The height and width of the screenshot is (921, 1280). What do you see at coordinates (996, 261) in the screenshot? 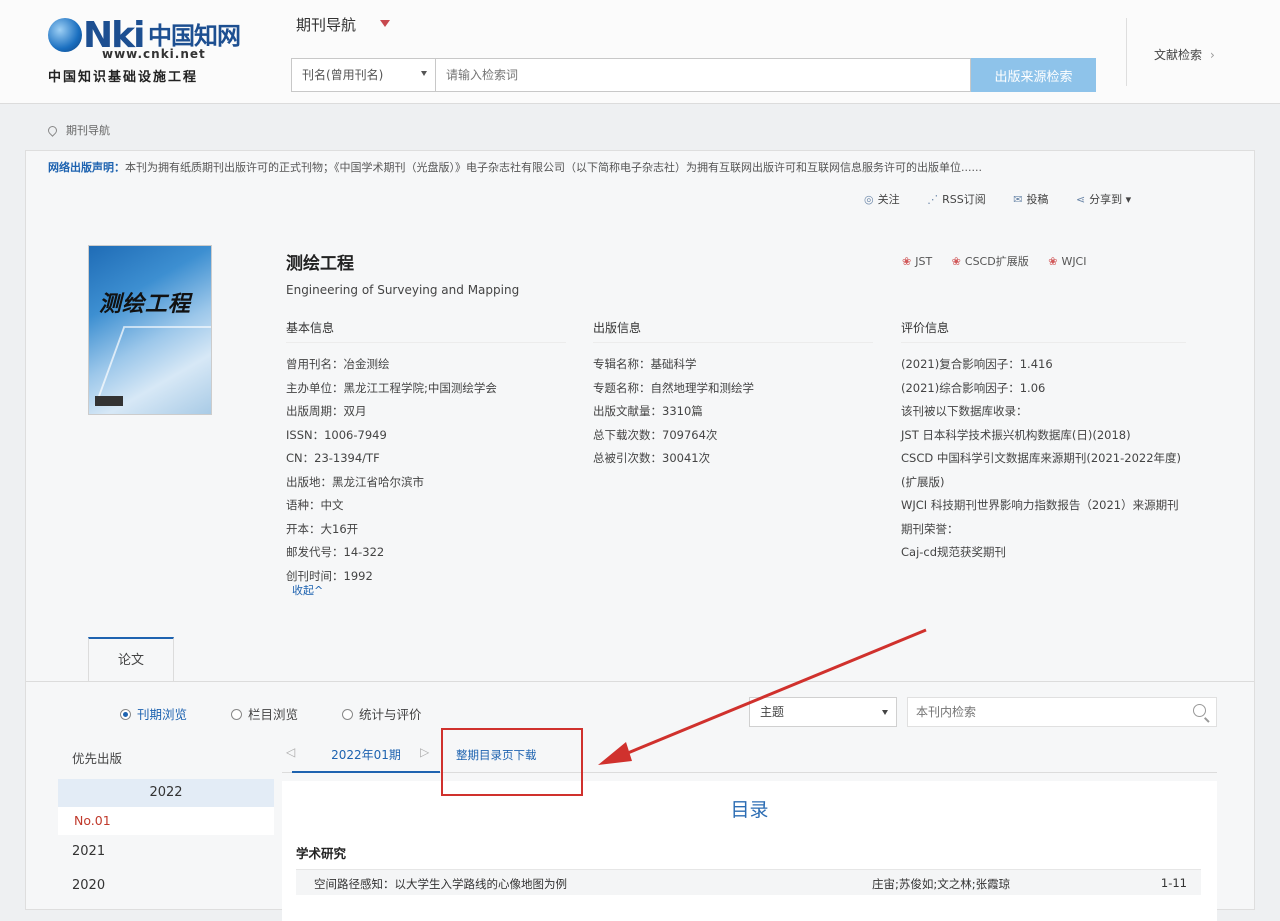
I see `badge-label: CSCD扩展版` at bounding box center [996, 261].